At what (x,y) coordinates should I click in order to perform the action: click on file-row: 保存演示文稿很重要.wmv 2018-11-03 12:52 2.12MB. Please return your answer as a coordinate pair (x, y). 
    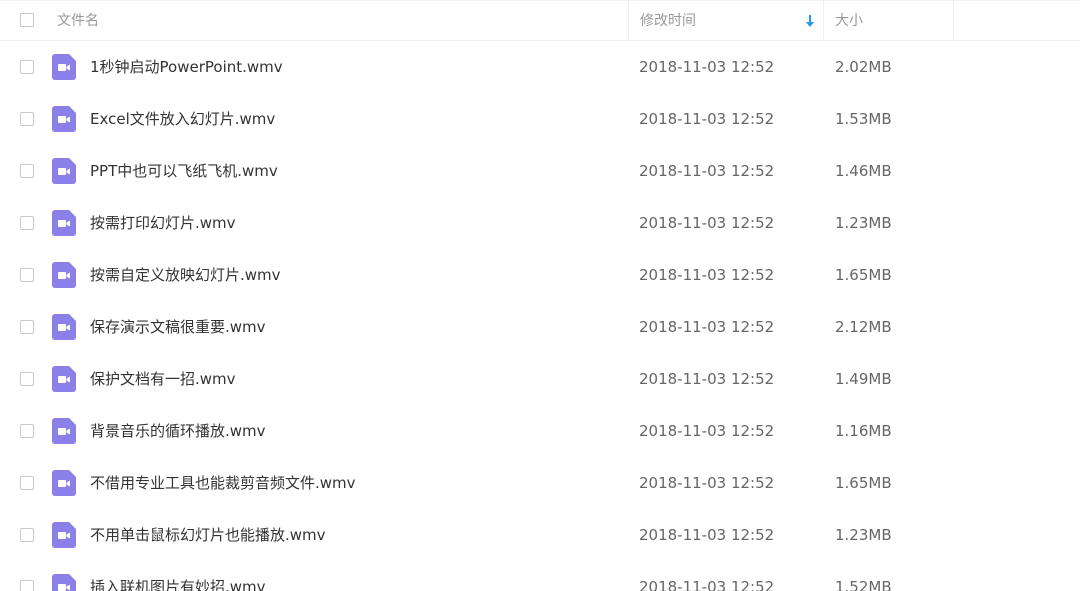
    Looking at the image, I should click on (540, 327).